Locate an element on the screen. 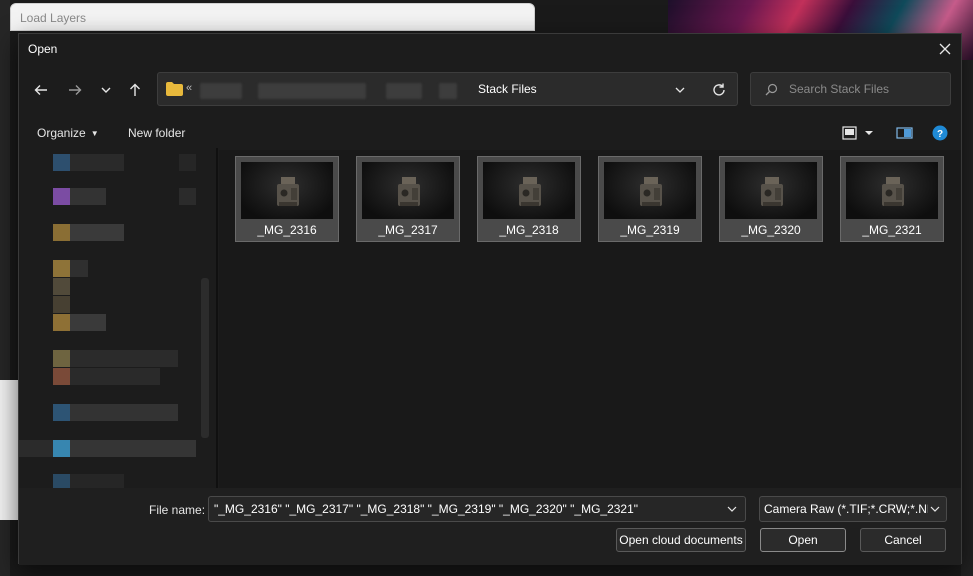 This screenshot has height=576, width=973. forward-button is located at coordinates (75, 90).